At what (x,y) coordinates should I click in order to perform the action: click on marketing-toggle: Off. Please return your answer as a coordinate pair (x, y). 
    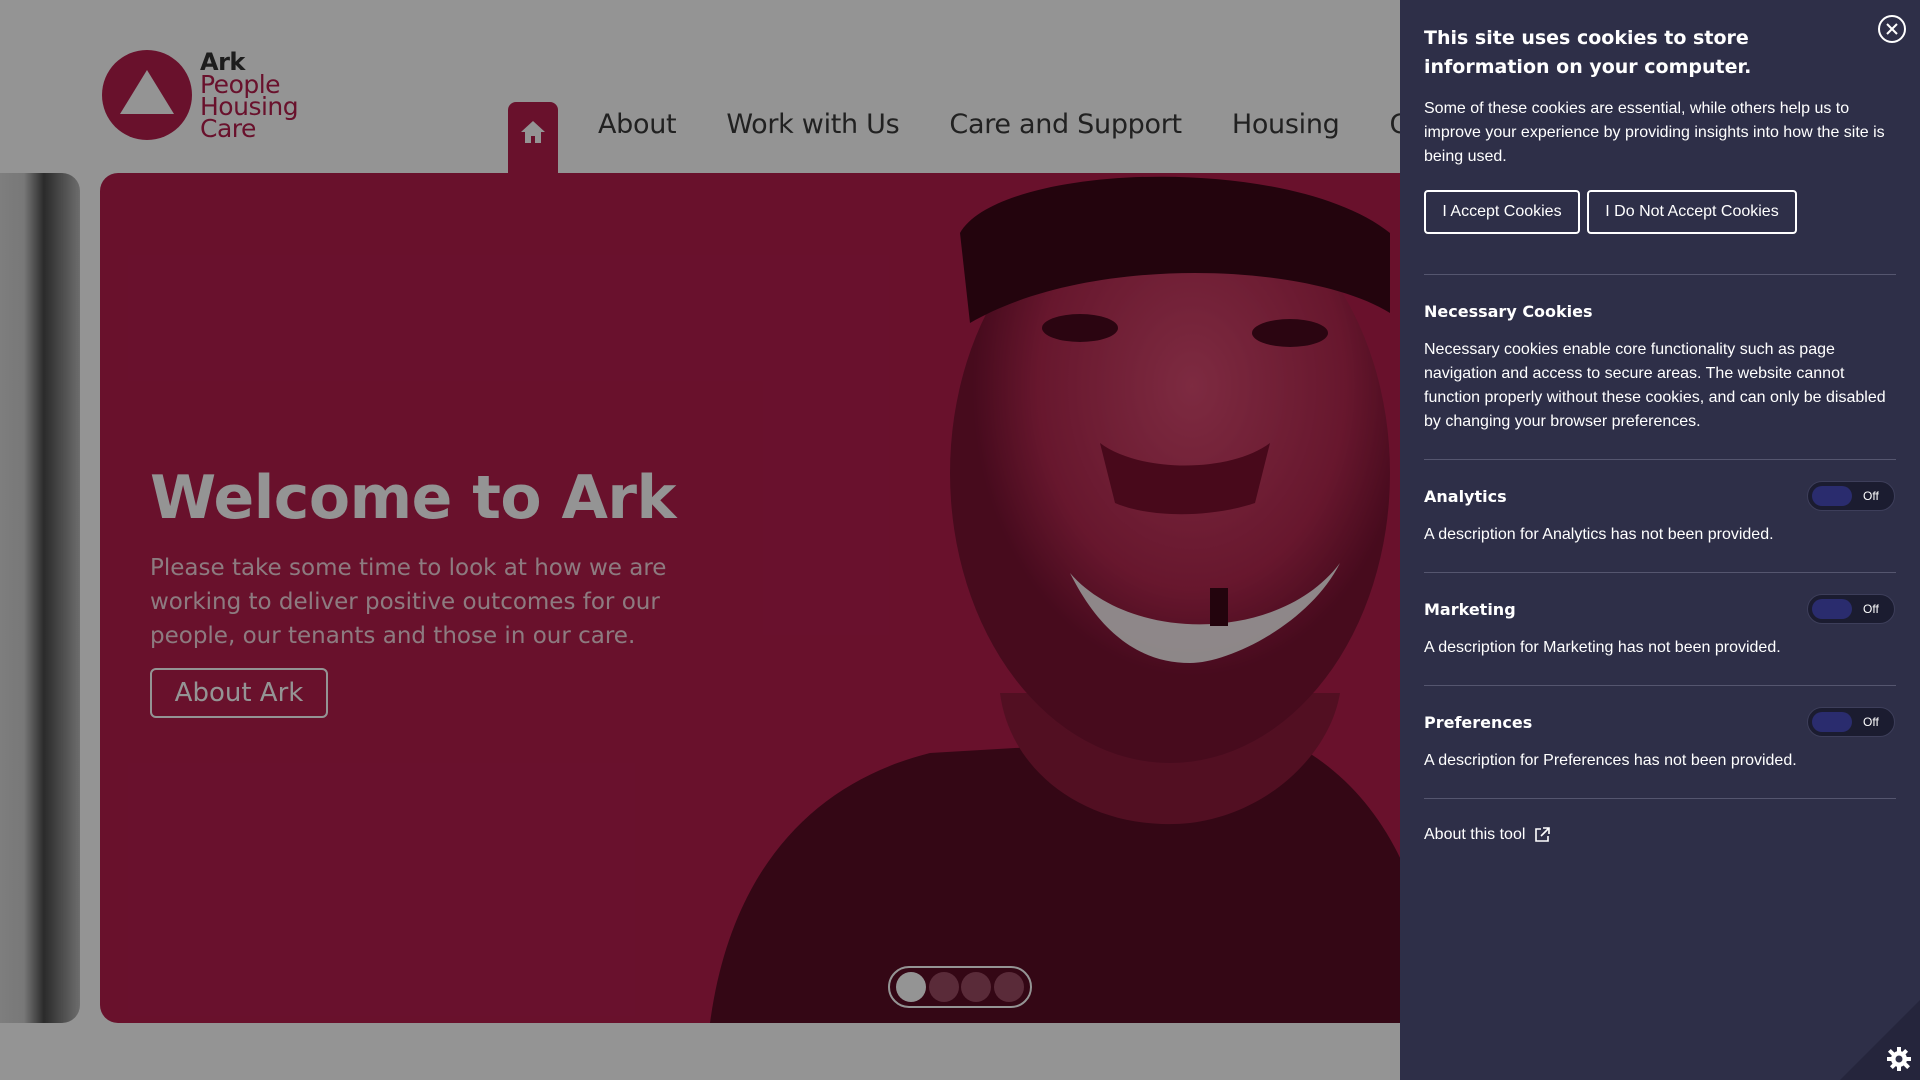
    Looking at the image, I should click on (1851, 609).